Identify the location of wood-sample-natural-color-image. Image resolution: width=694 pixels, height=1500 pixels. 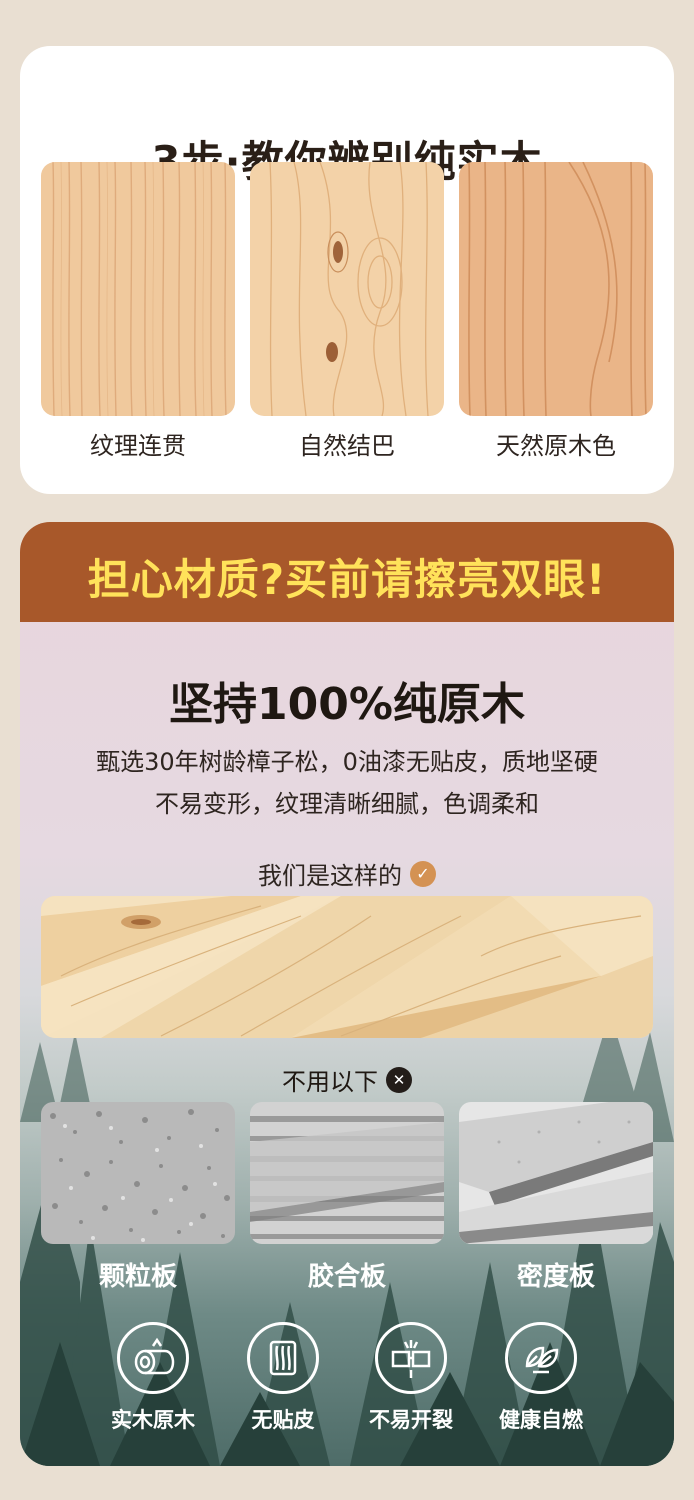
(556, 289).